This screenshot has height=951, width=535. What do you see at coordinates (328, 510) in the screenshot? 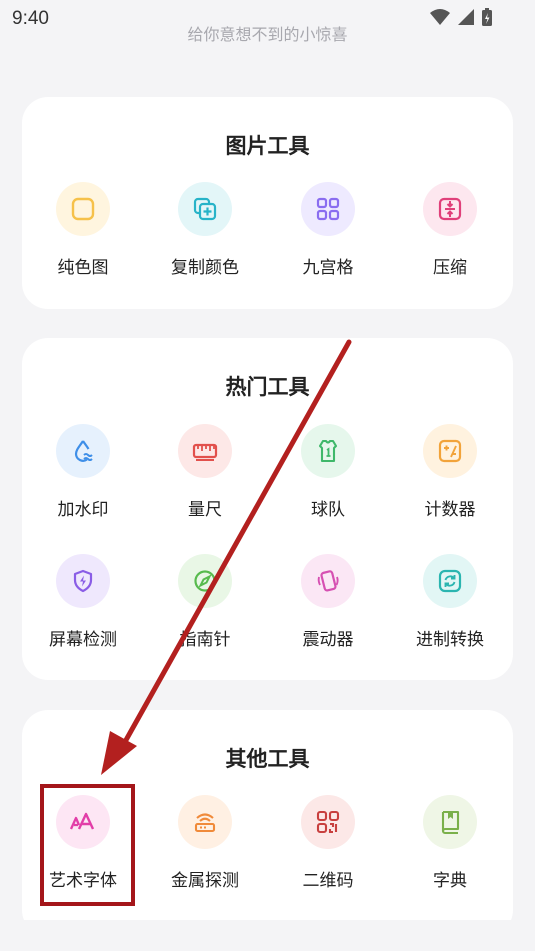
I see `tool-label: 球队` at bounding box center [328, 510].